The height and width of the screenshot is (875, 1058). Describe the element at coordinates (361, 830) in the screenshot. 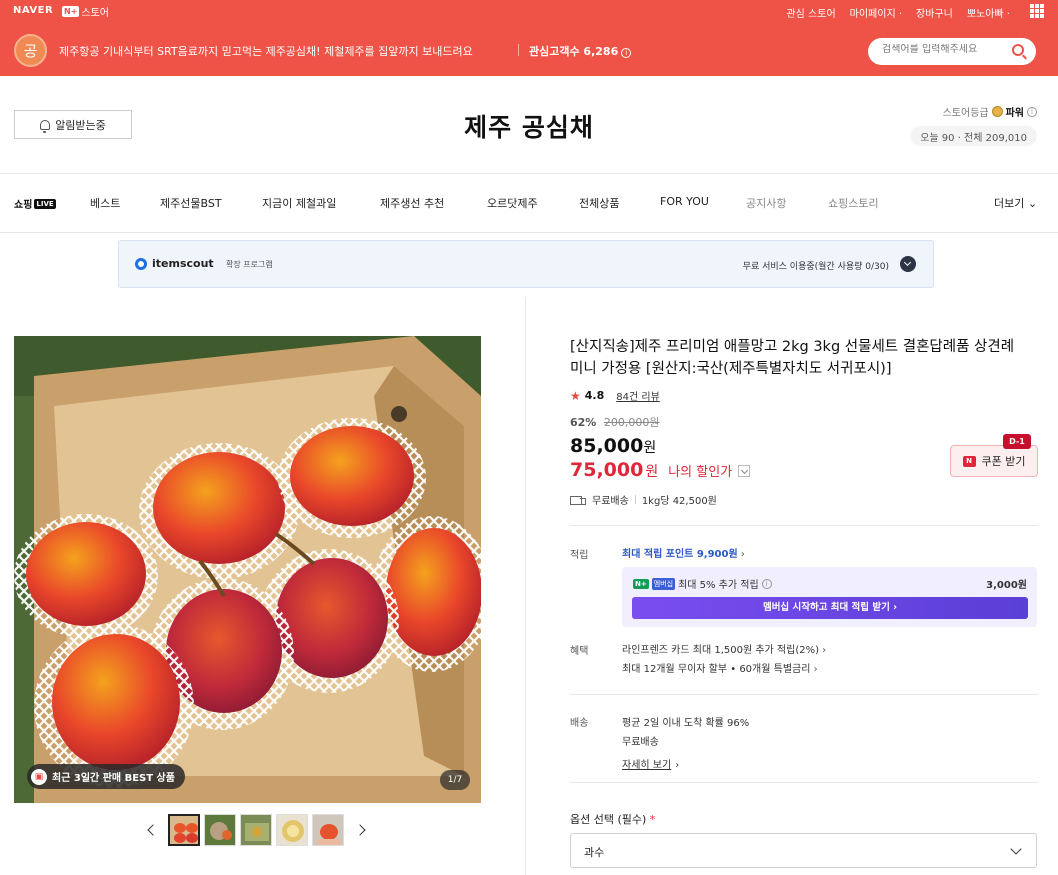

I see `chevron-right-icon` at that location.